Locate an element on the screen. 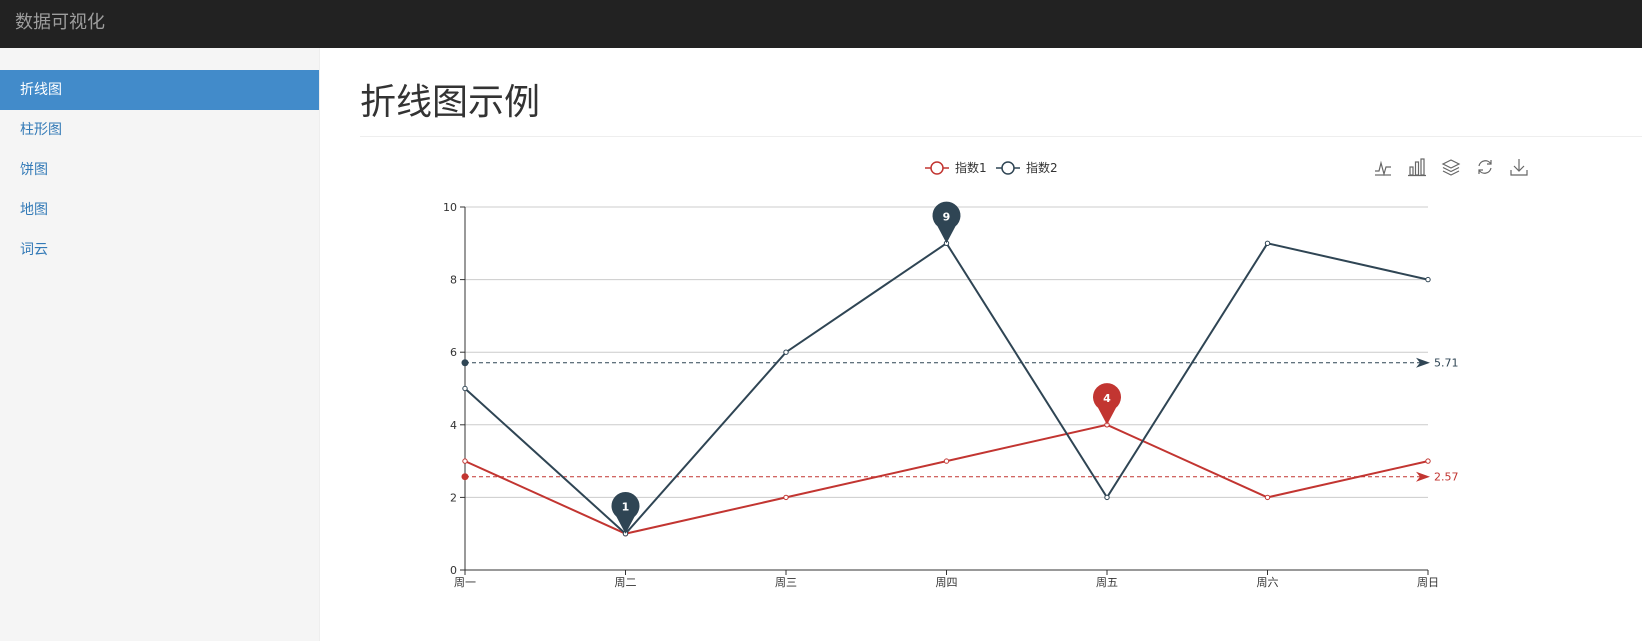  y-tick-label: 10 is located at coordinates (450, 207).